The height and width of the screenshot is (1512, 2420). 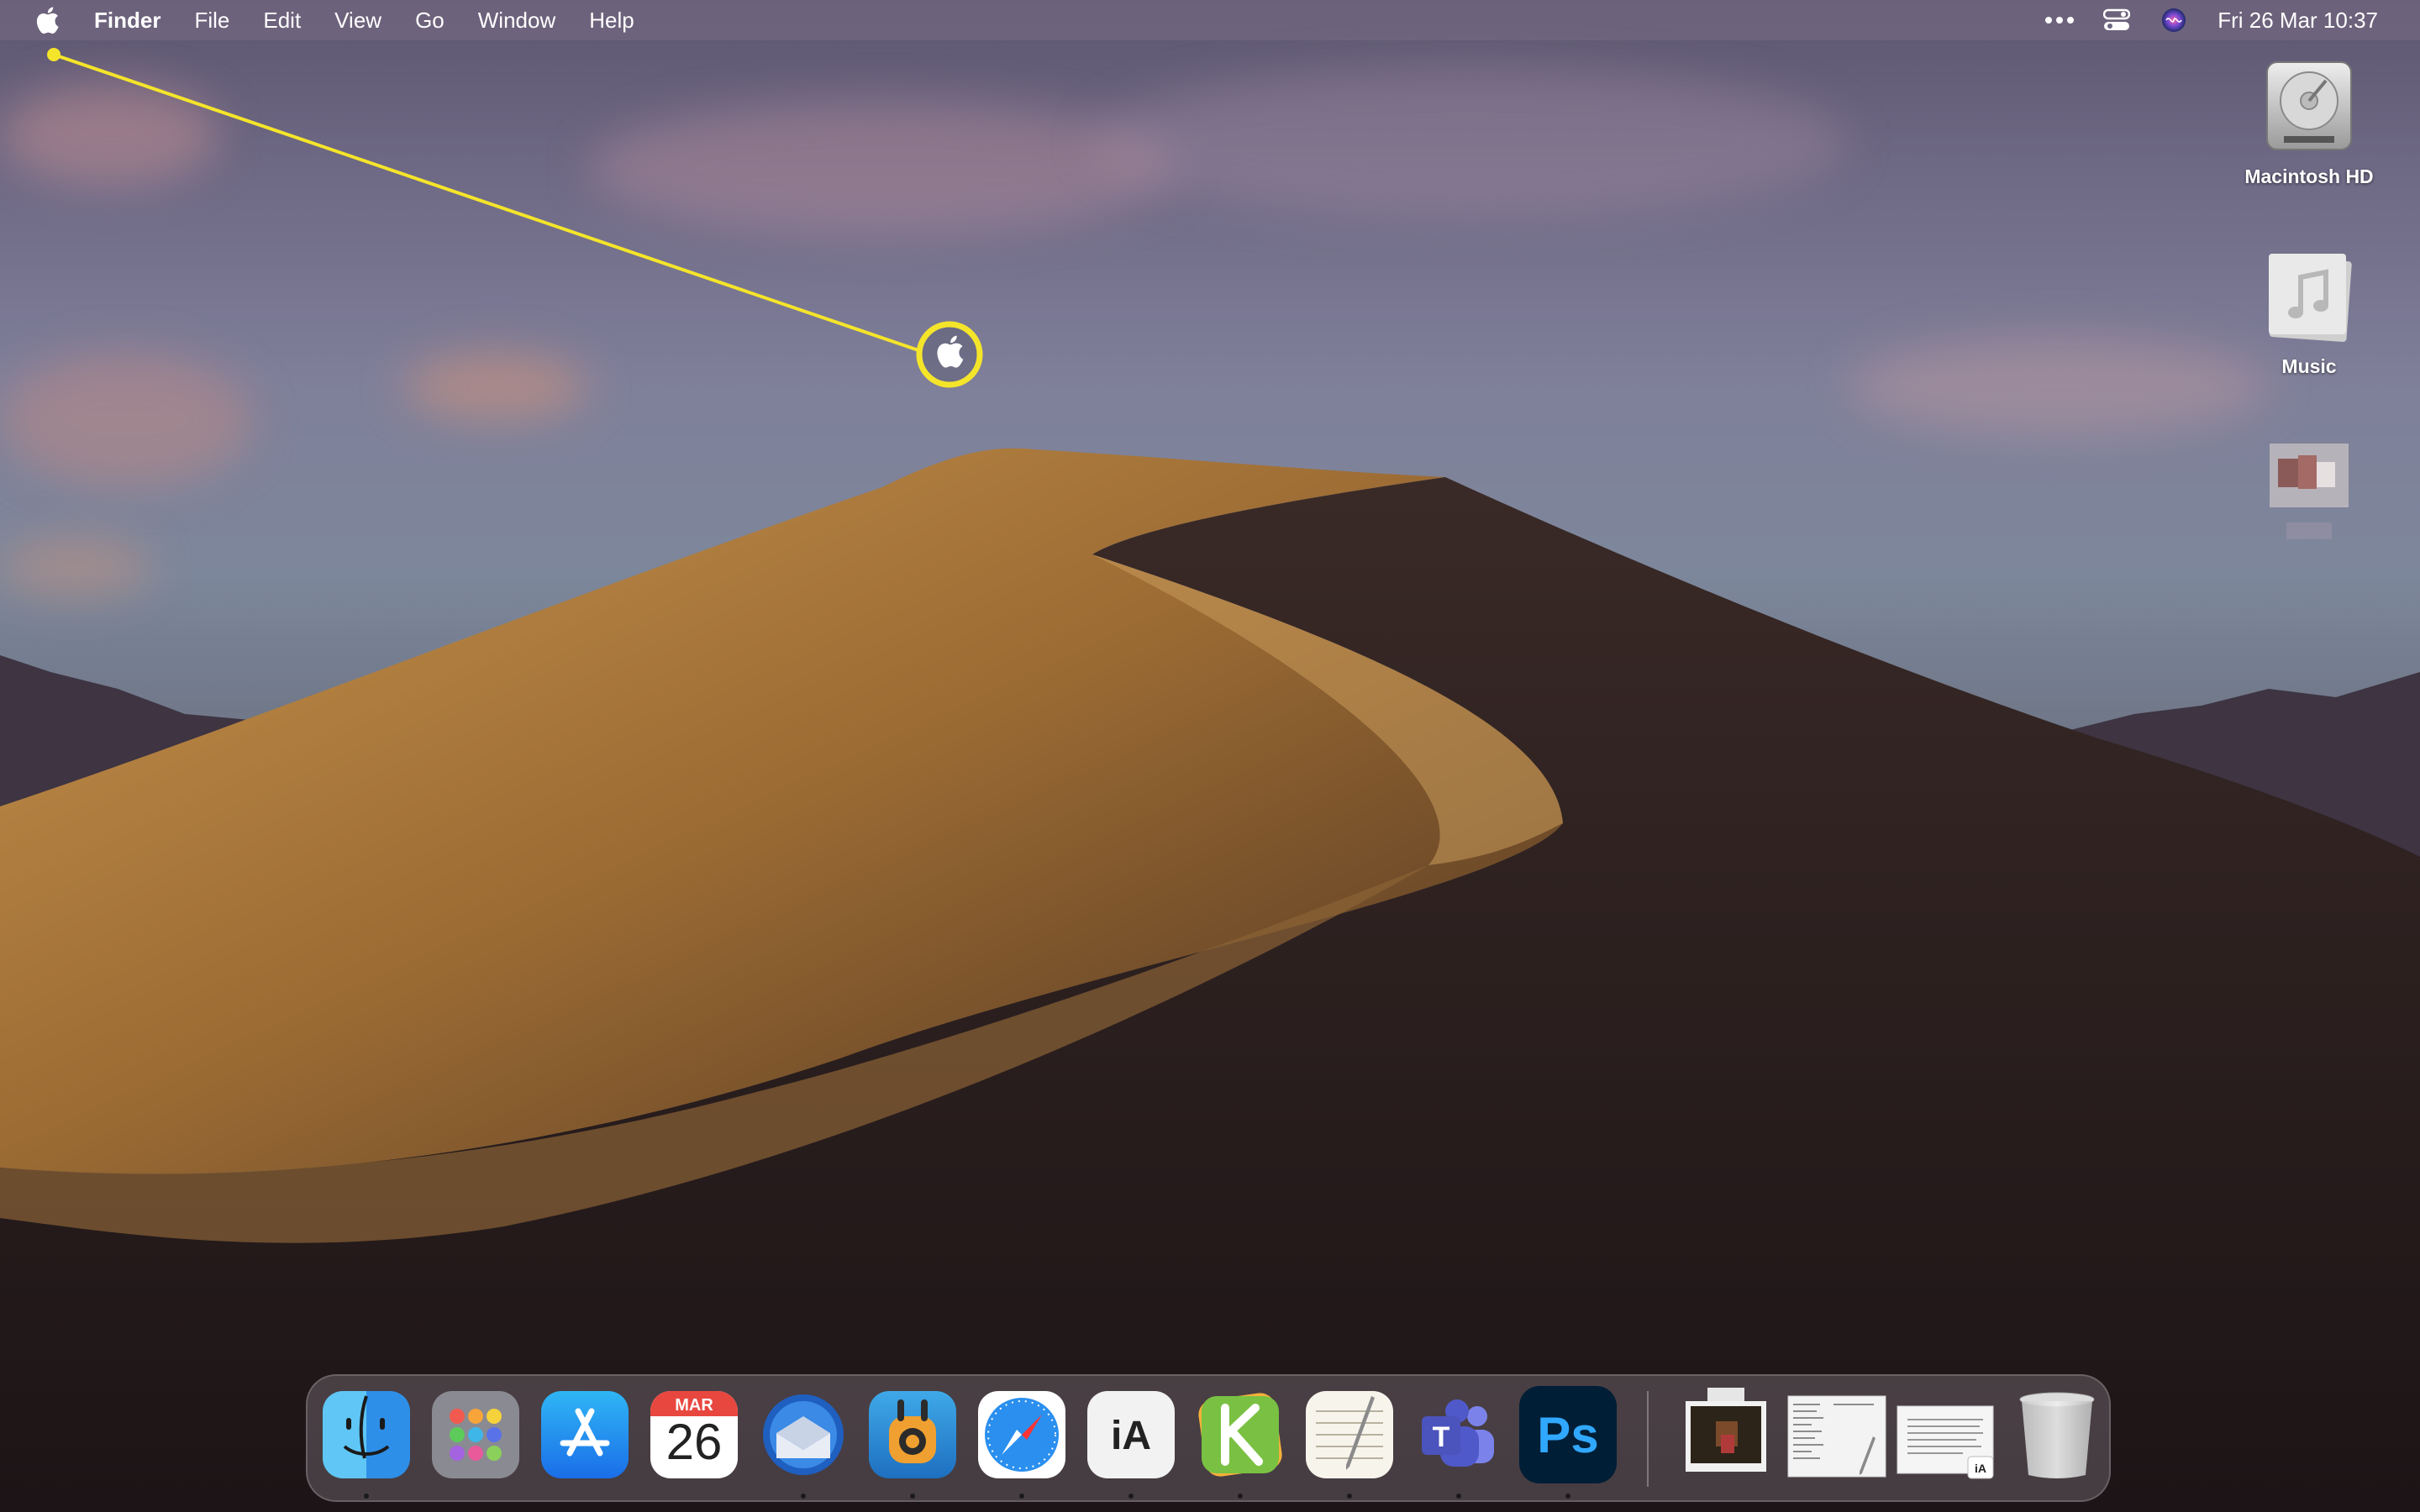 What do you see at coordinates (2309, 105) in the screenshot?
I see `hard-drive-icon` at bounding box center [2309, 105].